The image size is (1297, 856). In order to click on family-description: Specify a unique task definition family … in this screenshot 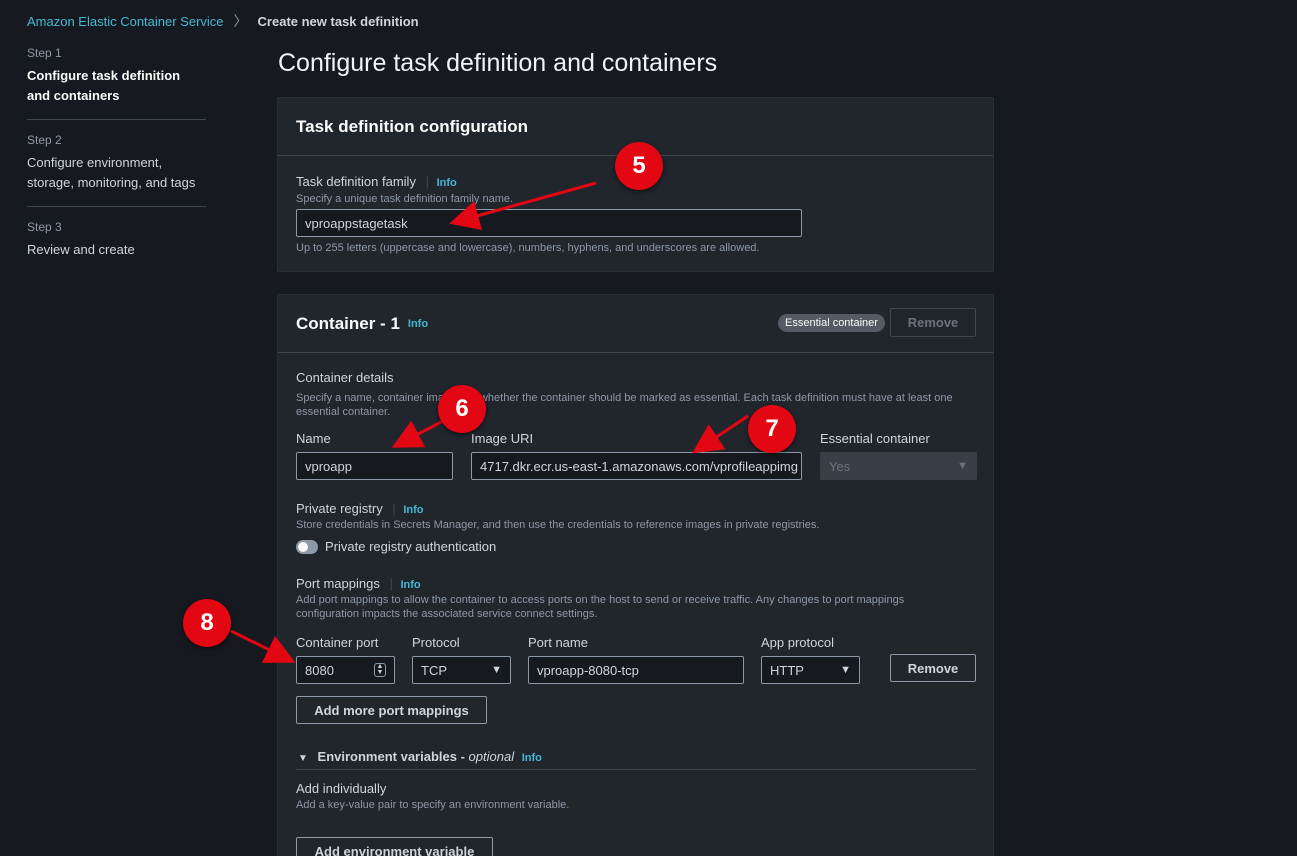, I will do `click(405, 199)`.